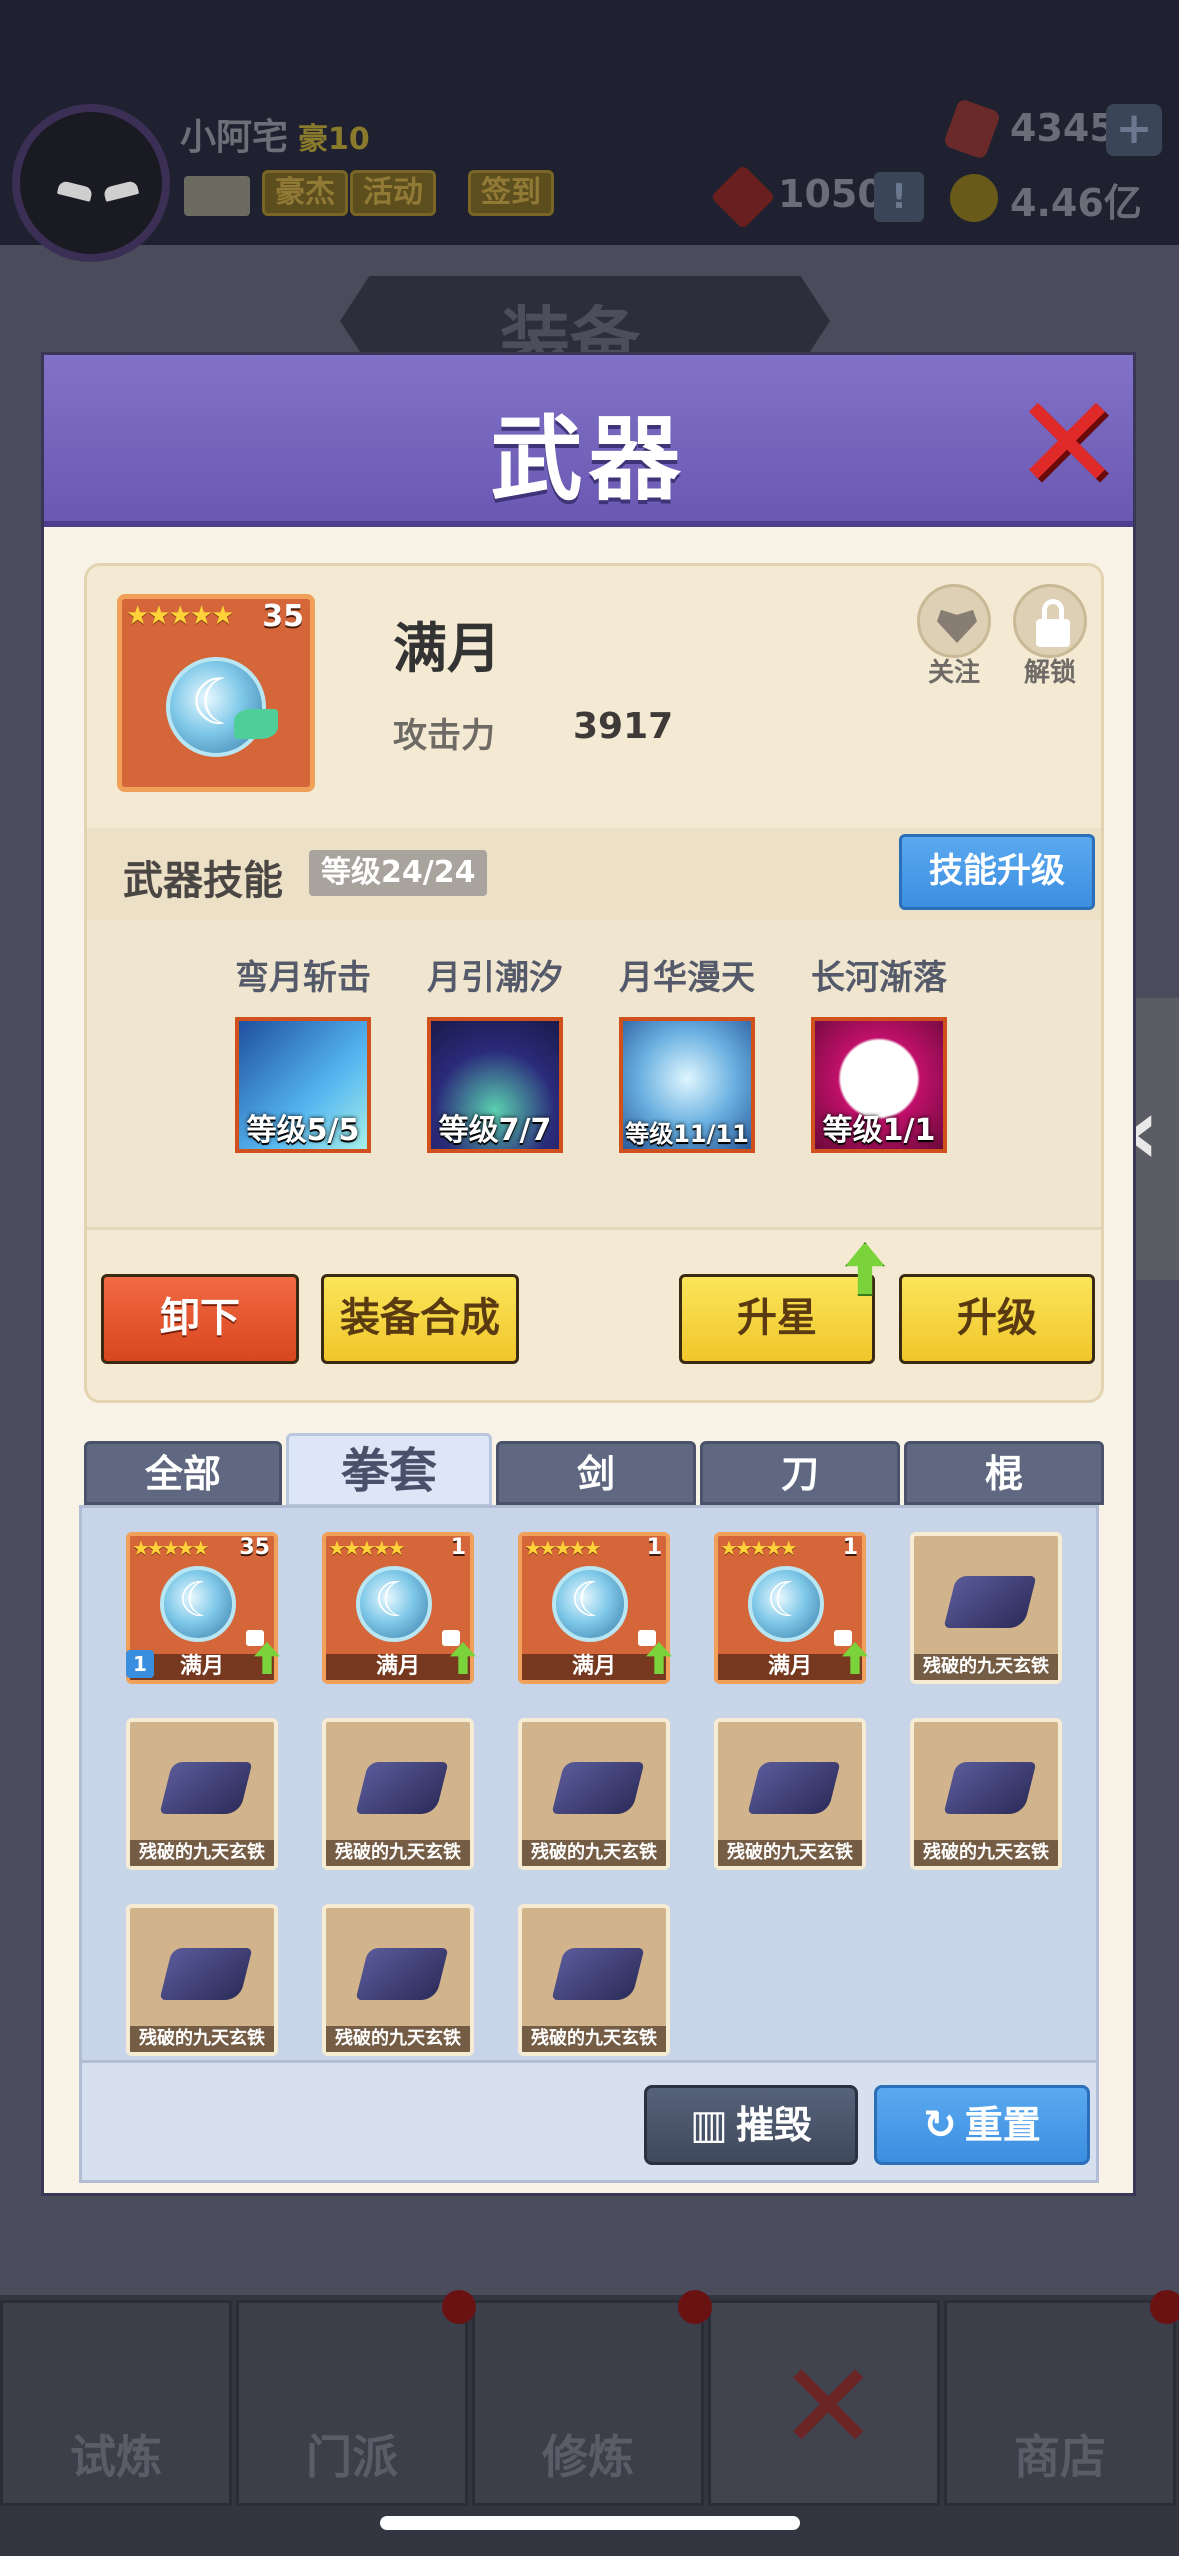 The width and height of the screenshot is (1179, 2556). I want to click on unlock-circle, so click(1050, 621).